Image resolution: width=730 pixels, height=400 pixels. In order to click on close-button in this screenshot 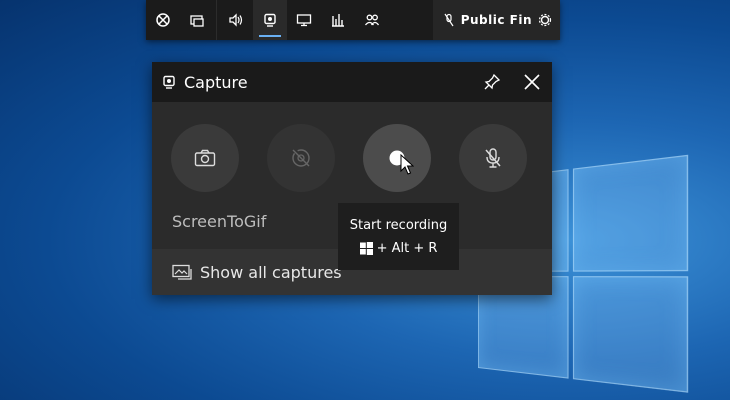, I will do `click(532, 82)`.